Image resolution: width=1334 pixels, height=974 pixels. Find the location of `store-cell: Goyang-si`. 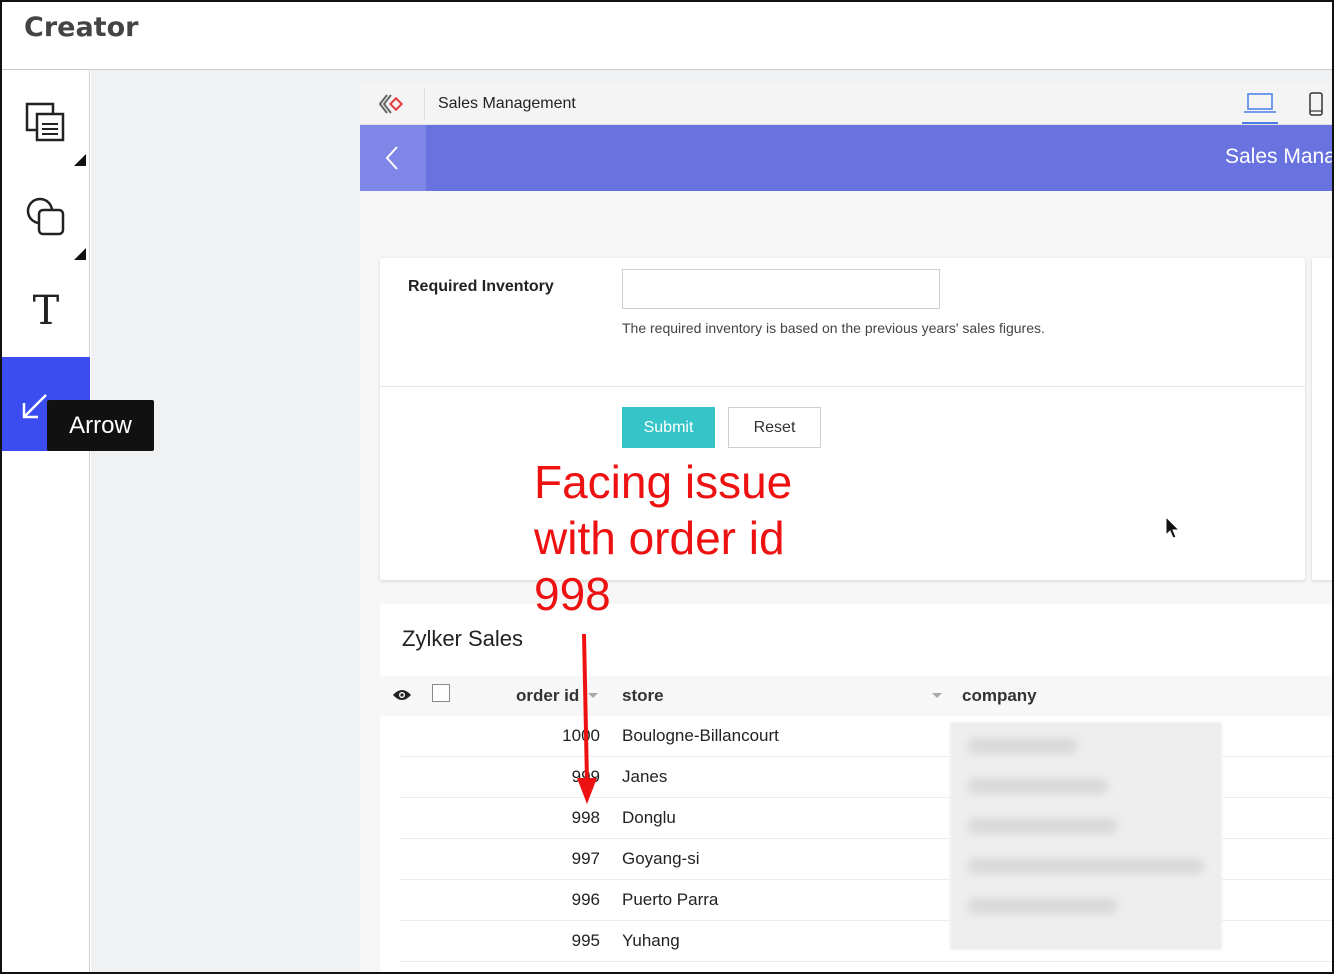

store-cell: Goyang-si is located at coordinates (661, 858).